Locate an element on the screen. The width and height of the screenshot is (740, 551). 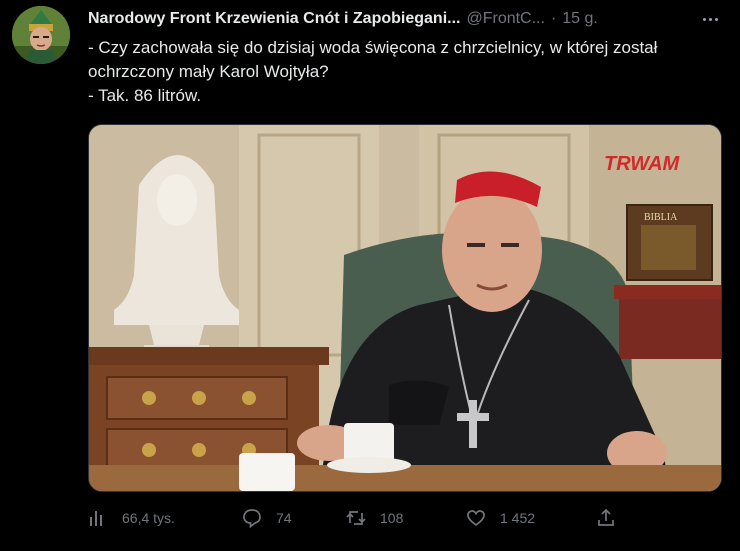
heart-icon is located at coordinates (476, 518).